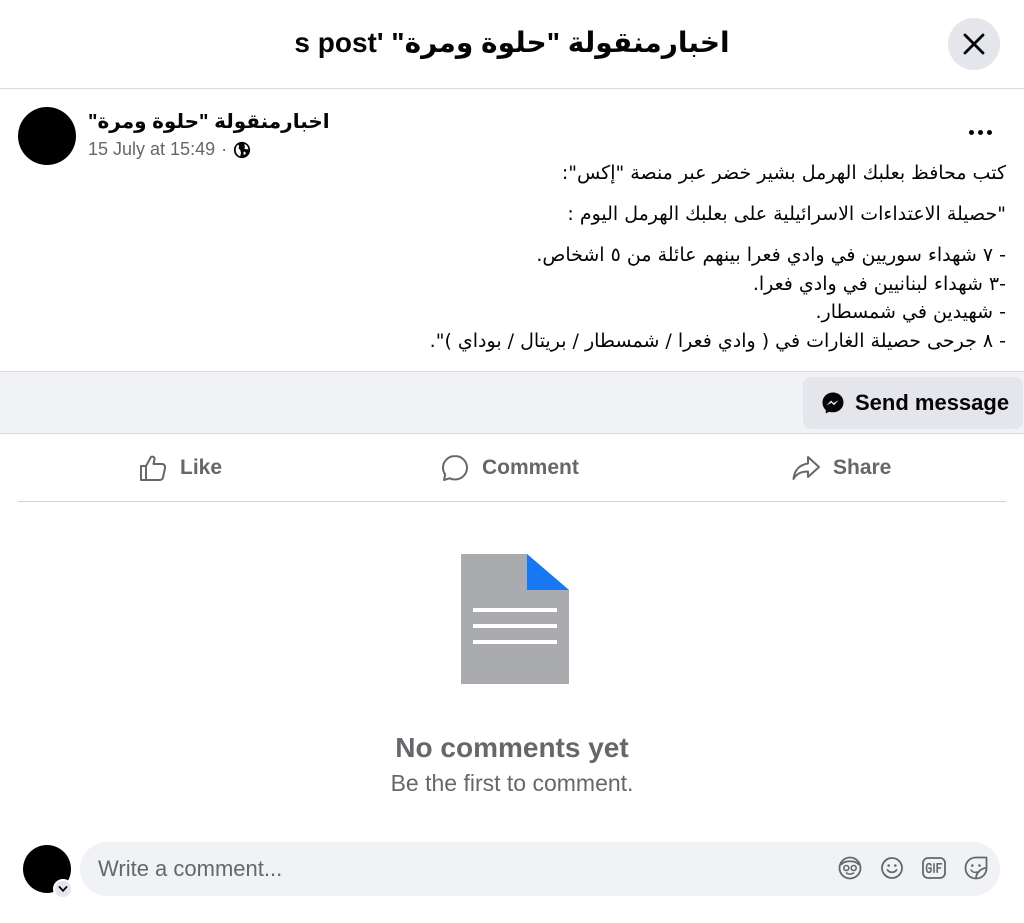 This screenshot has width=1024, height=923. Describe the element at coordinates (850, 868) in the screenshot. I see `avatar-sticker-icon` at that location.